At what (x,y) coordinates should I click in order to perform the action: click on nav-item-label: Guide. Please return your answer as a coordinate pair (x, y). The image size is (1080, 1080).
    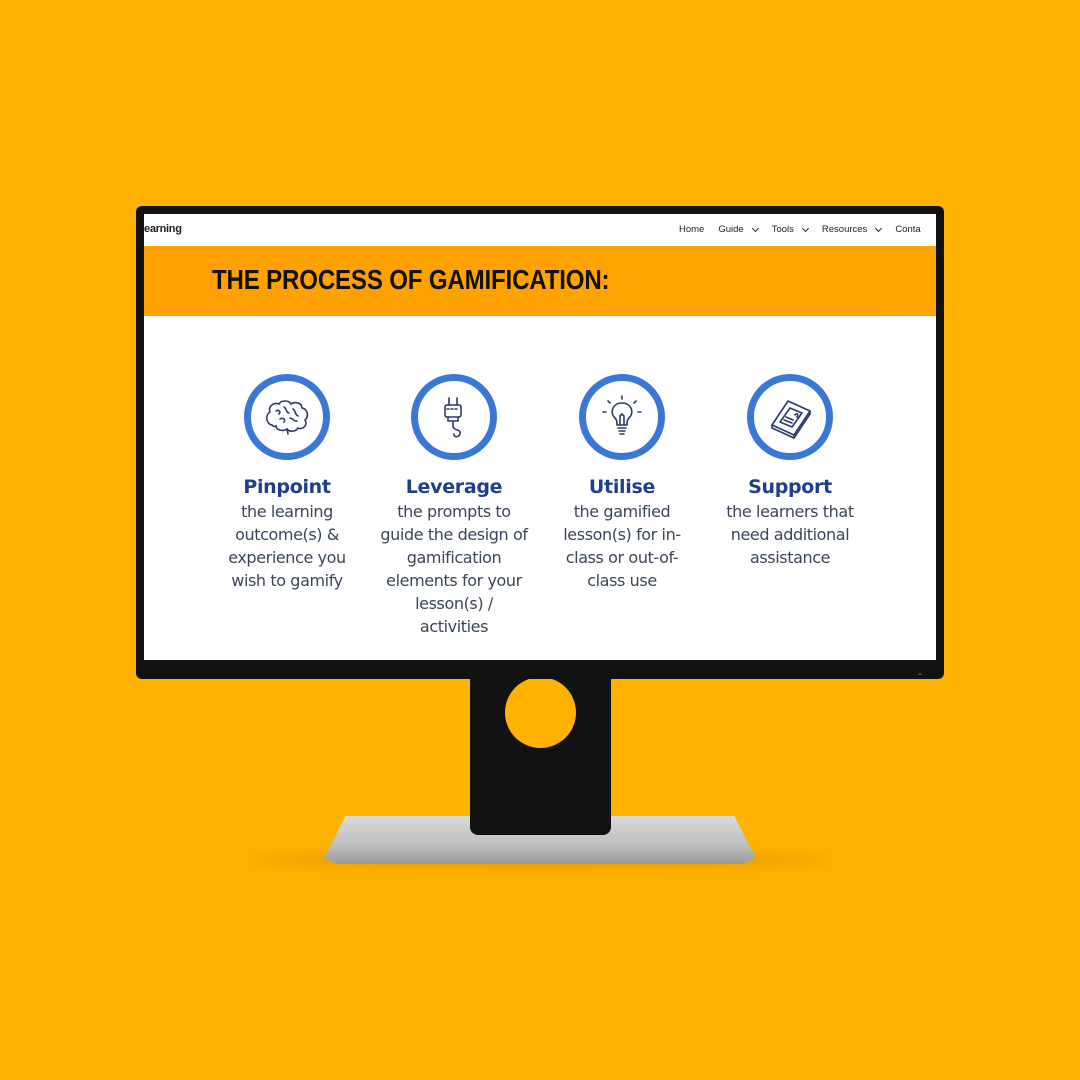
    Looking at the image, I should click on (731, 229).